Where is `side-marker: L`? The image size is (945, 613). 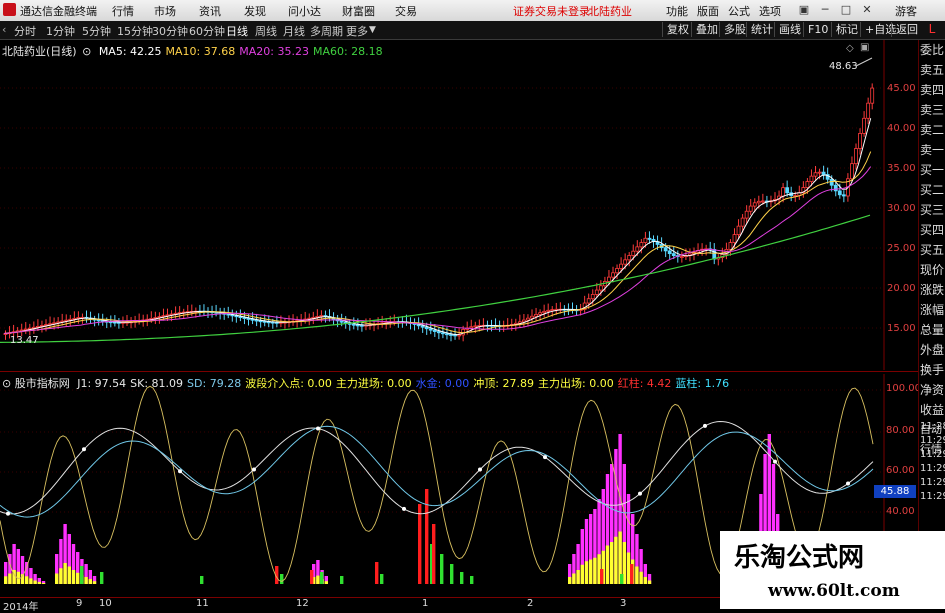
side-marker: L is located at coordinates (932, 30).